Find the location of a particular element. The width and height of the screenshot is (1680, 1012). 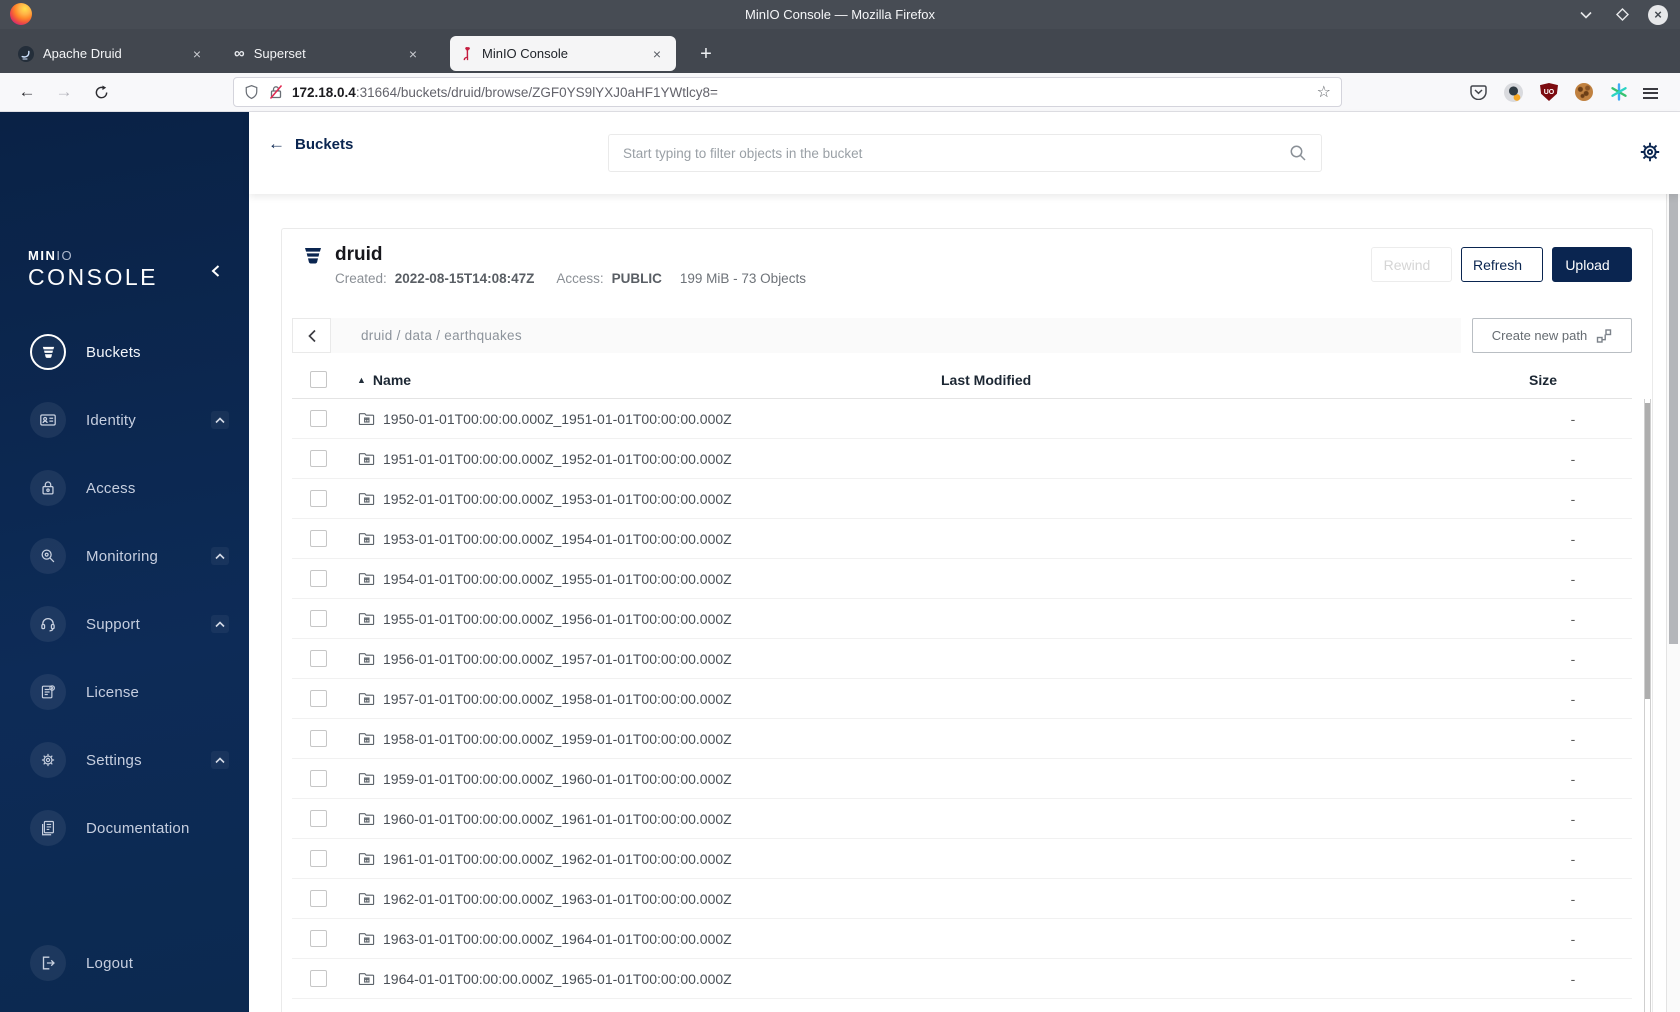

menu-hamburger-icon is located at coordinates (1655, 92).